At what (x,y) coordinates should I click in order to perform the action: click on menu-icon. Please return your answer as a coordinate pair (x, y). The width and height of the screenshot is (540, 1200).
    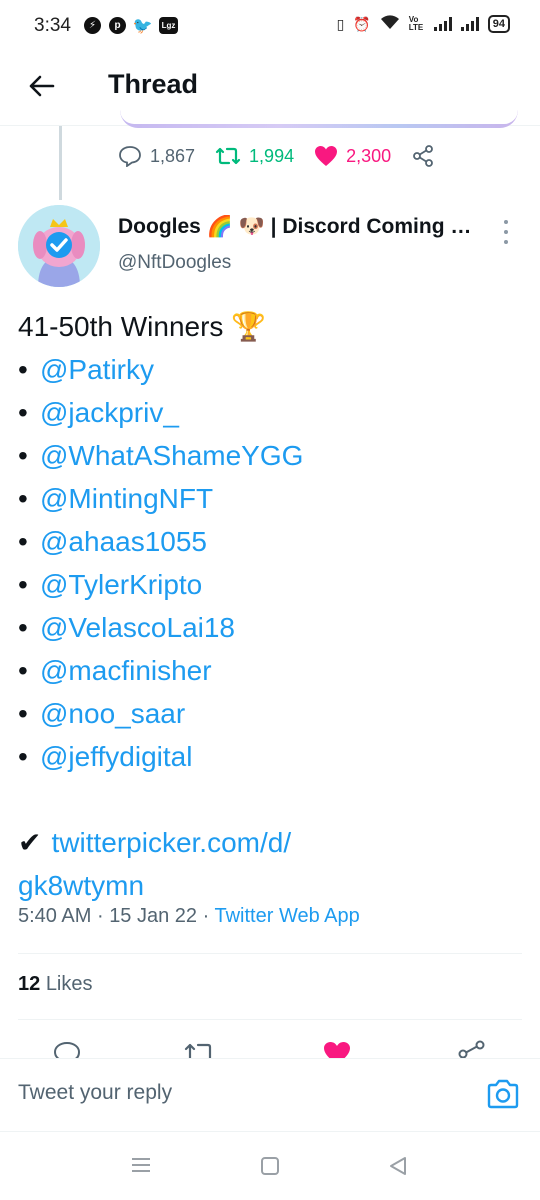
    Looking at the image, I should click on (141, 1165).